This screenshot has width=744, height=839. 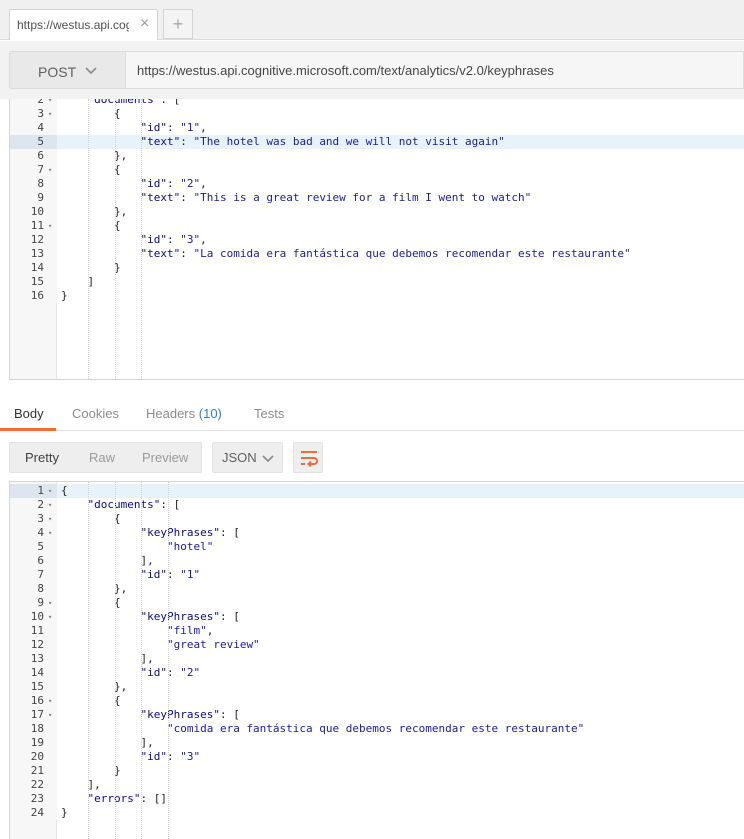 What do you see at coordinates (269, 413) in the screenshot?
I see `tab-tests: Tests` at bounding box center [269, 413].